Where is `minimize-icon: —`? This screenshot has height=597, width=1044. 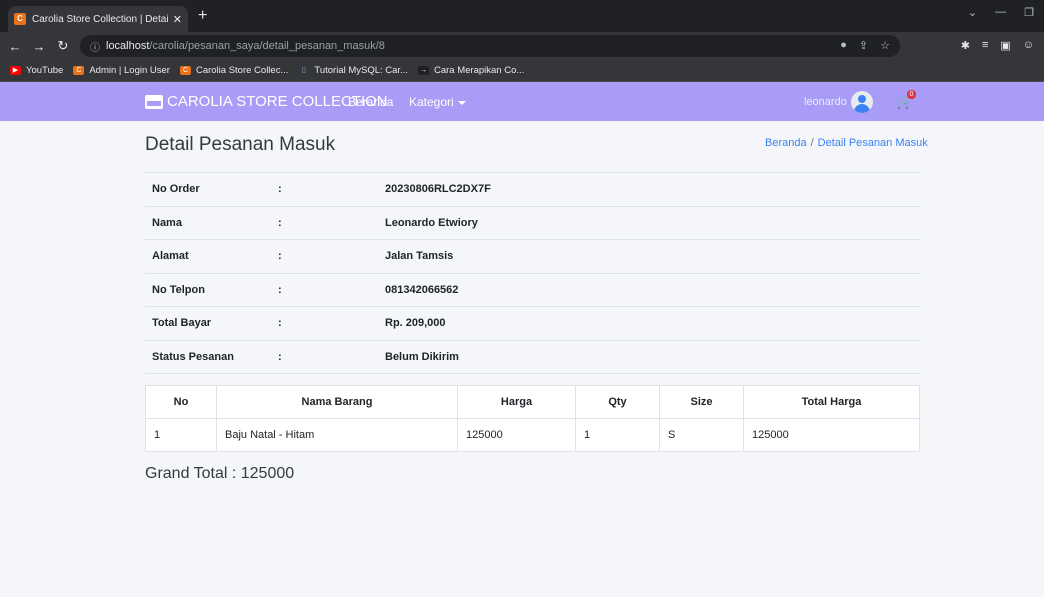 minimize-icon: — is located at coordinates (1000, 12).